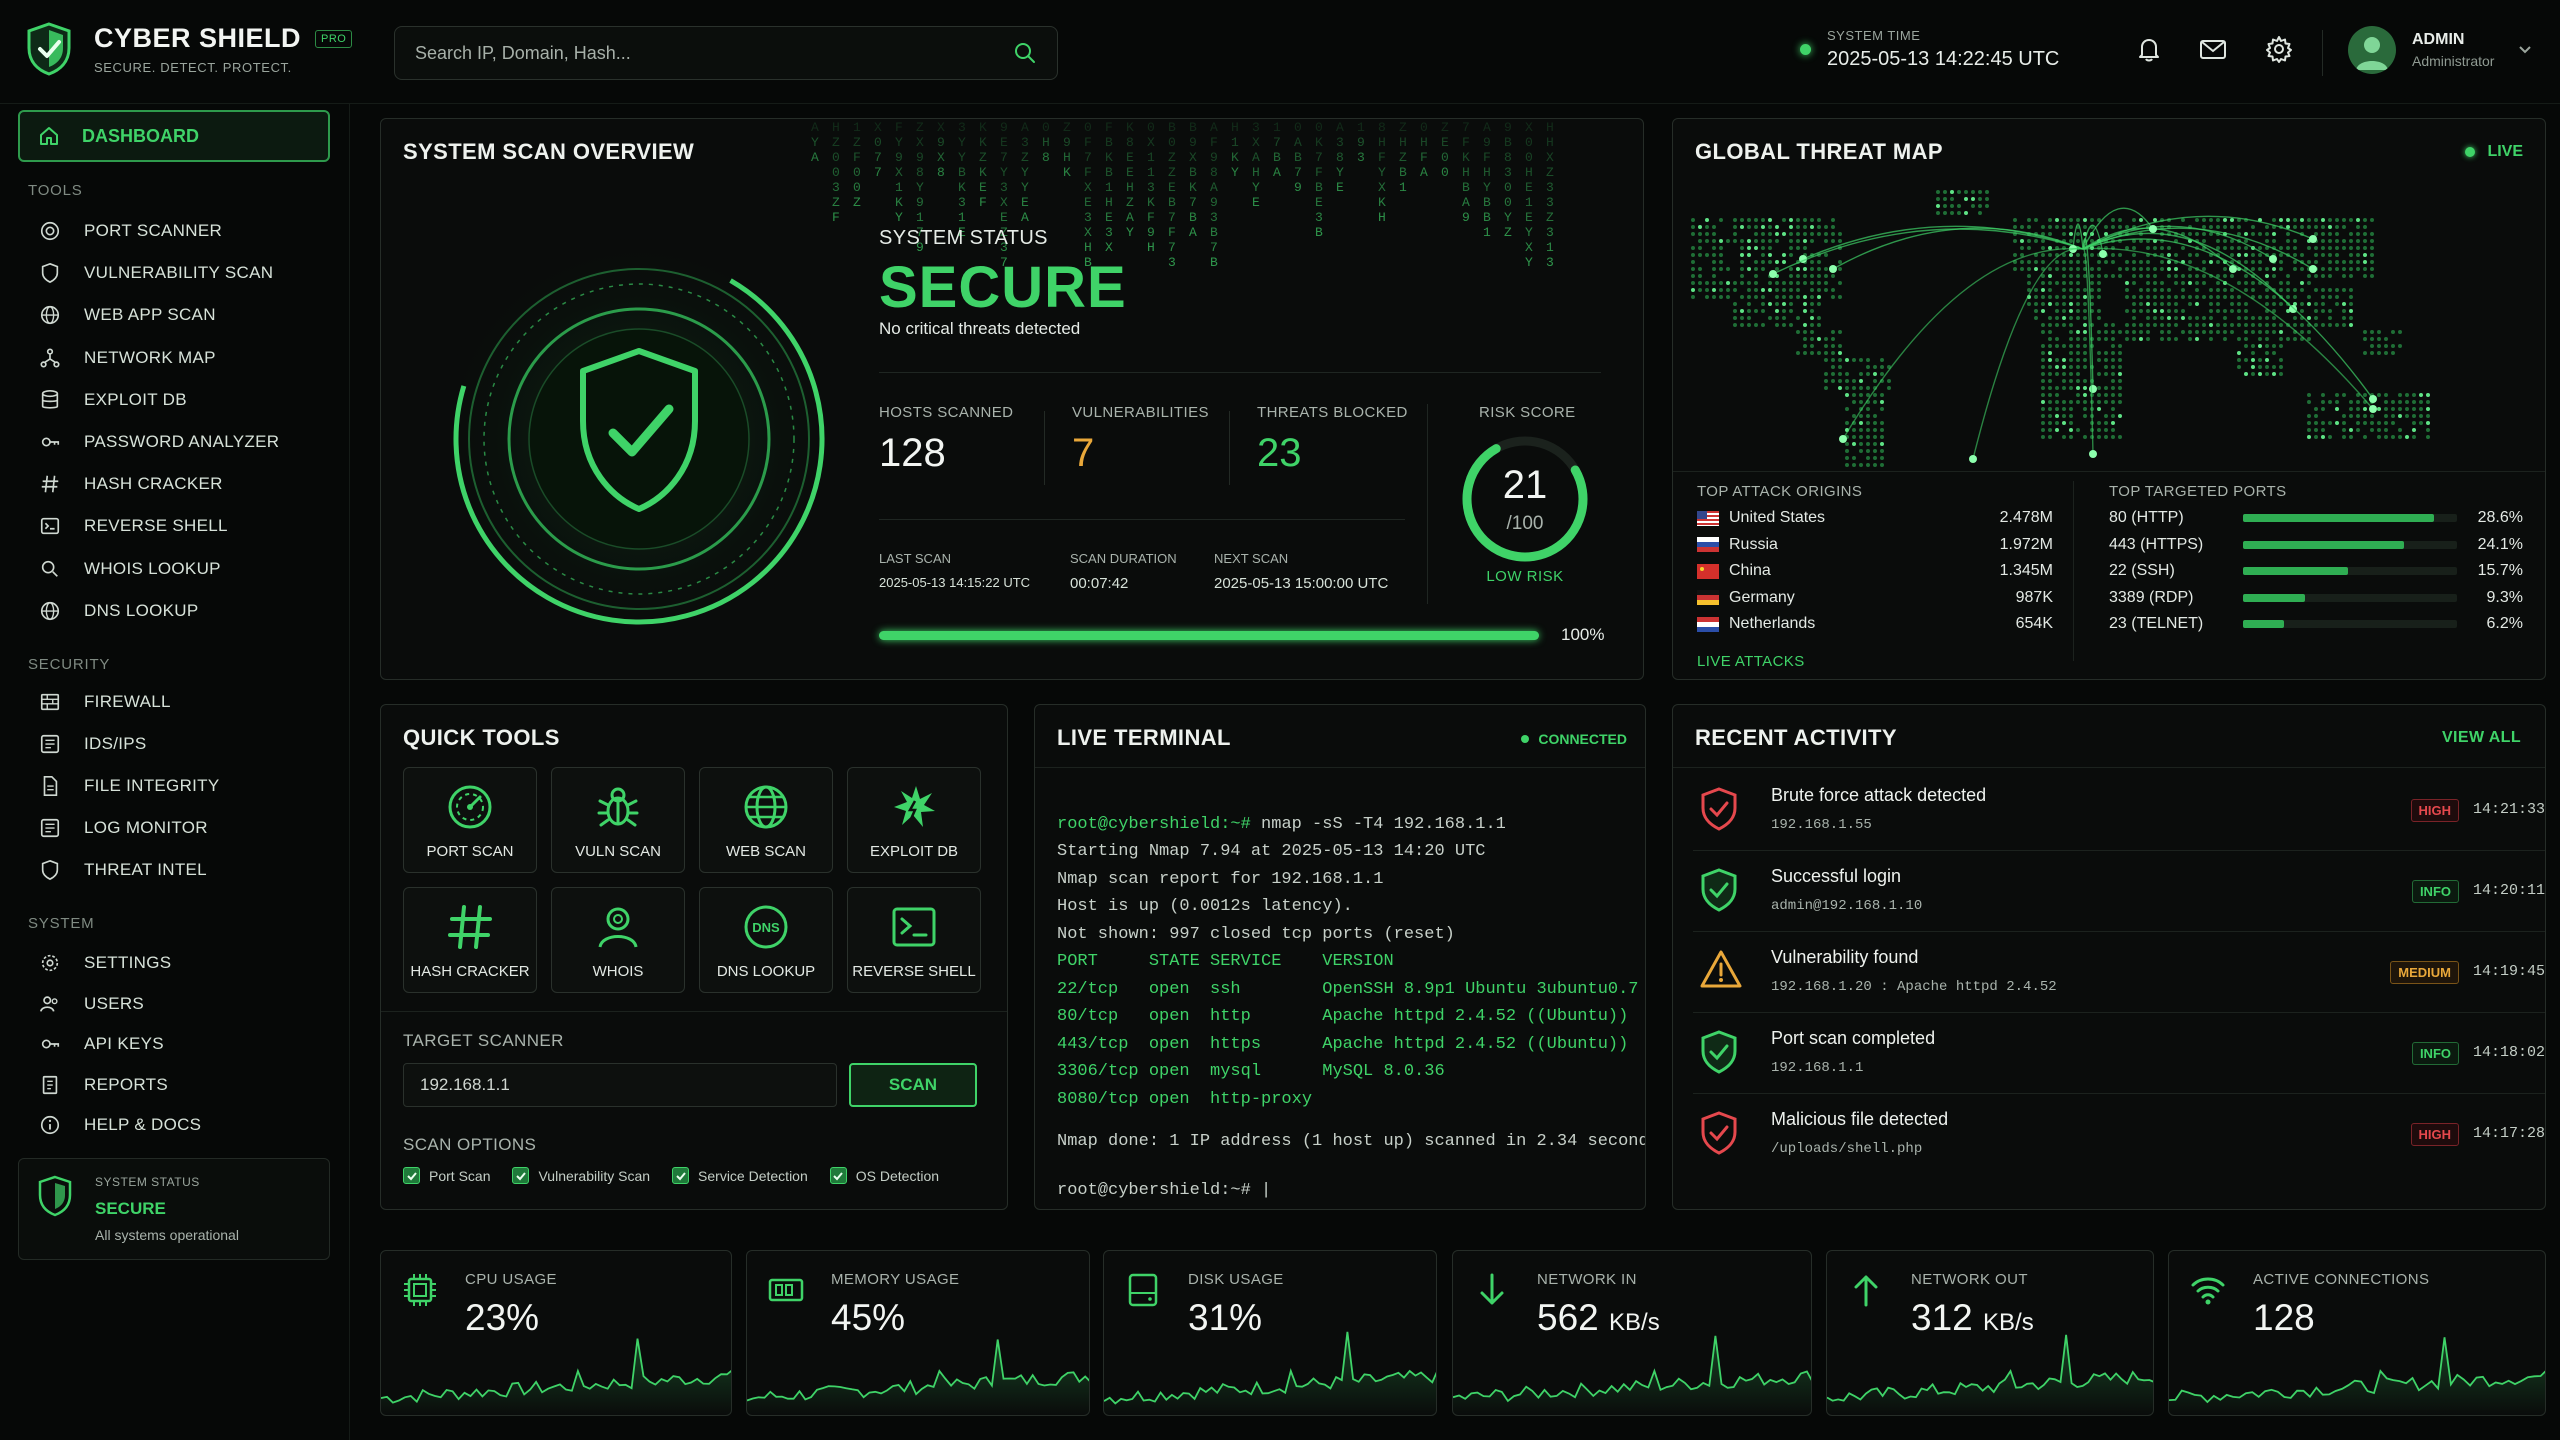  Describe the element at coordinates (766, 820) in the screenshot. I see `tool-web-scan: WEB SCAN` at that location.